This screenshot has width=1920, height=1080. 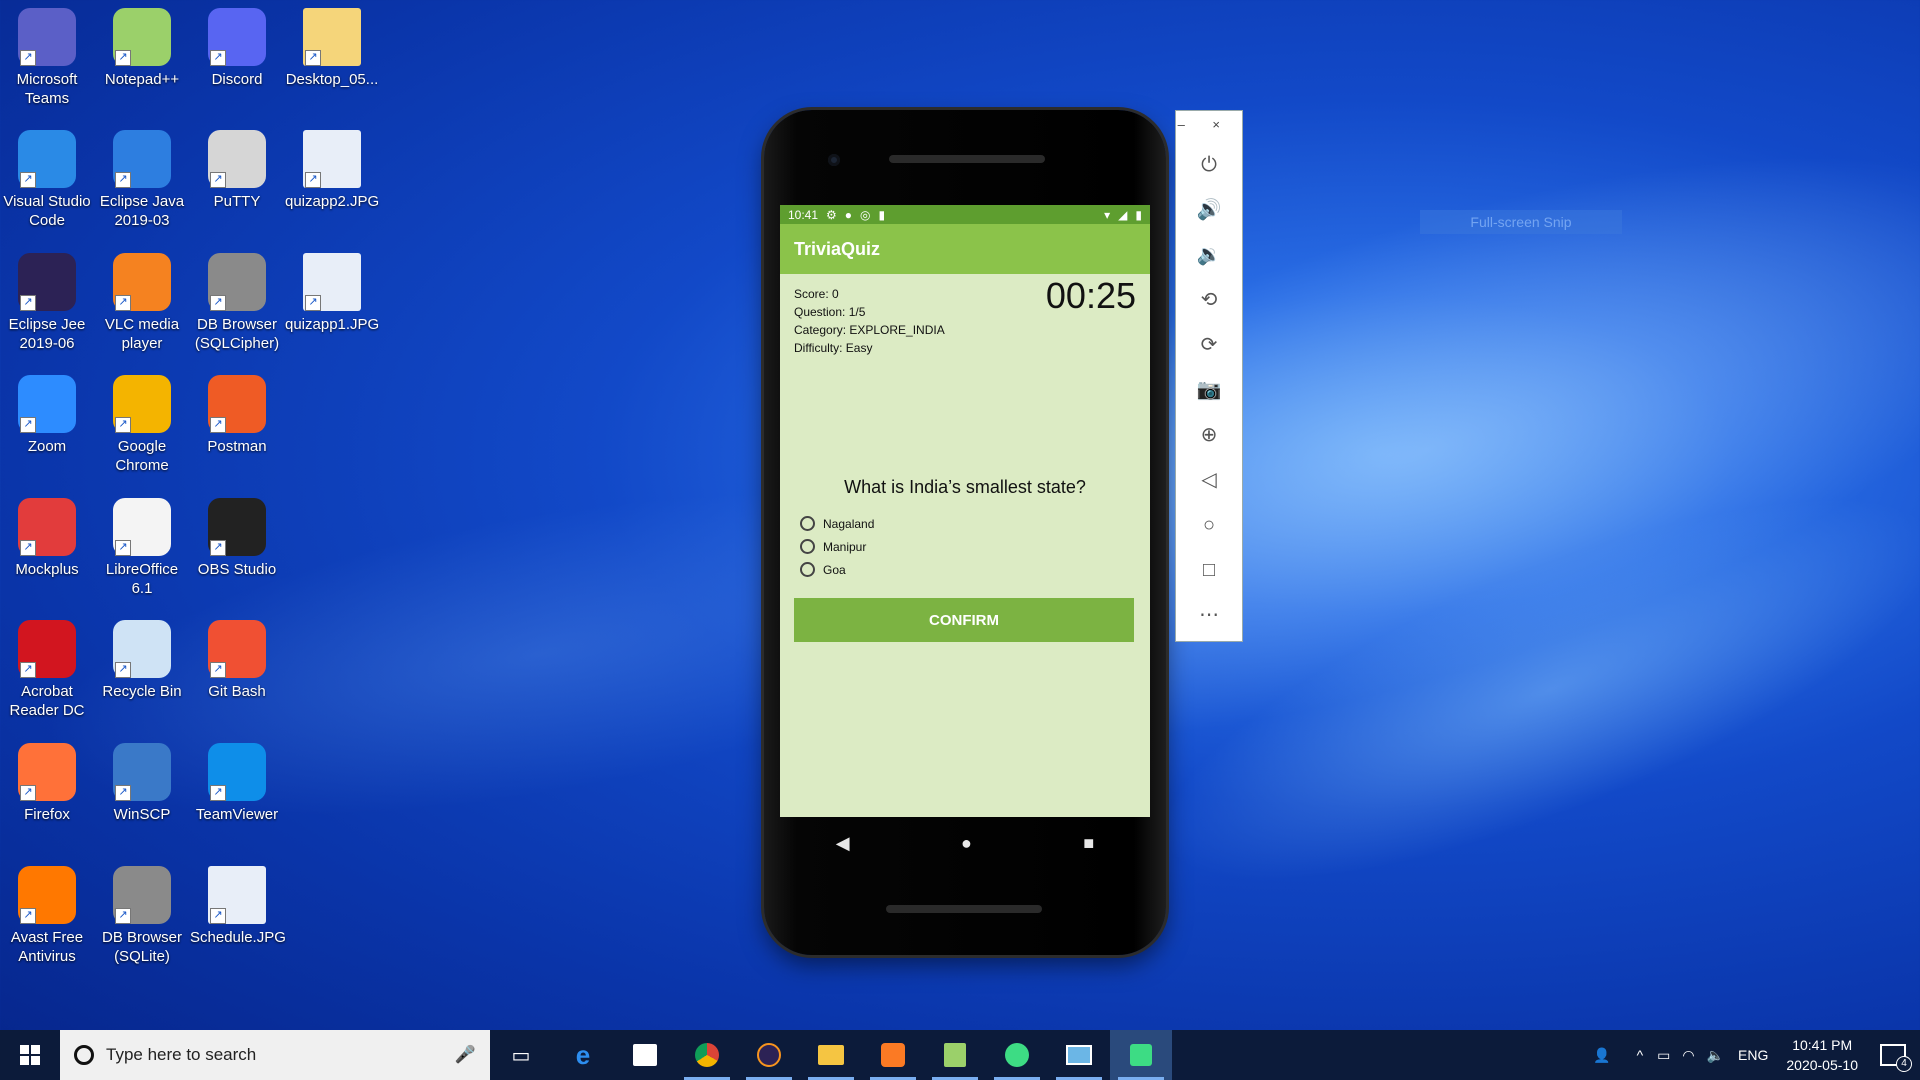 I want to click on wifi-icon: ◠, so click(x=1688, y=1055).